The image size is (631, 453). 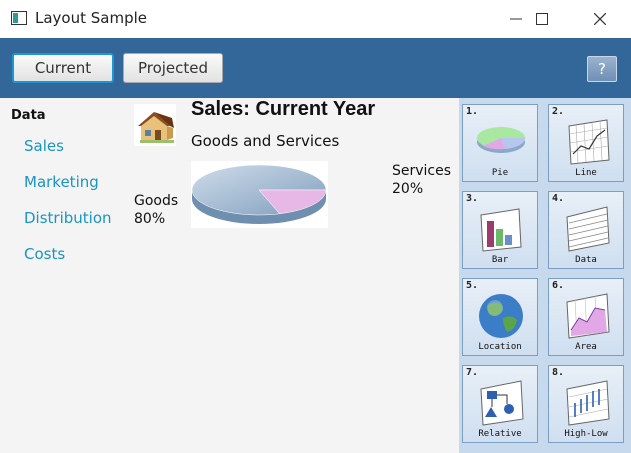 I want to click on tile-line: 2. Line, so click(x=586, y=143).